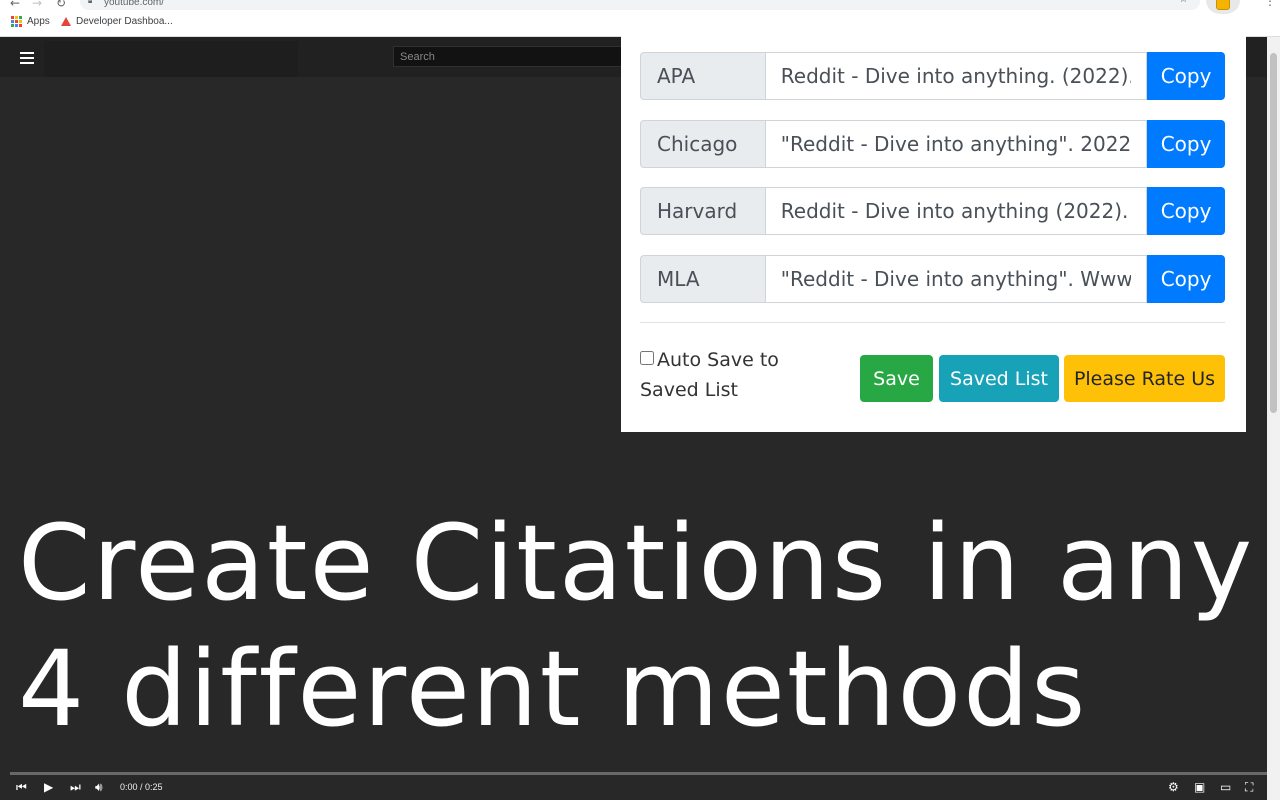 The image size is (1280, 800). What do you see at coordinates (61, 5) in the screenshot?
I see `reload-icon: ↻` at bounding box center [61, 5].